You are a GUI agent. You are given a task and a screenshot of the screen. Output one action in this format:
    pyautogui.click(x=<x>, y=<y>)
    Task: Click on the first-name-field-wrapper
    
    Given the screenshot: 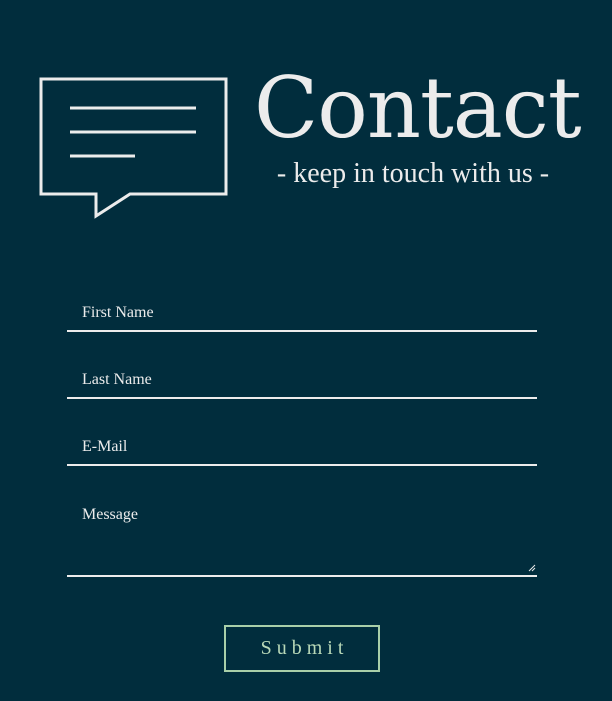 What is the action you would take?
    pyautogui.click(x=302, y=311)
    